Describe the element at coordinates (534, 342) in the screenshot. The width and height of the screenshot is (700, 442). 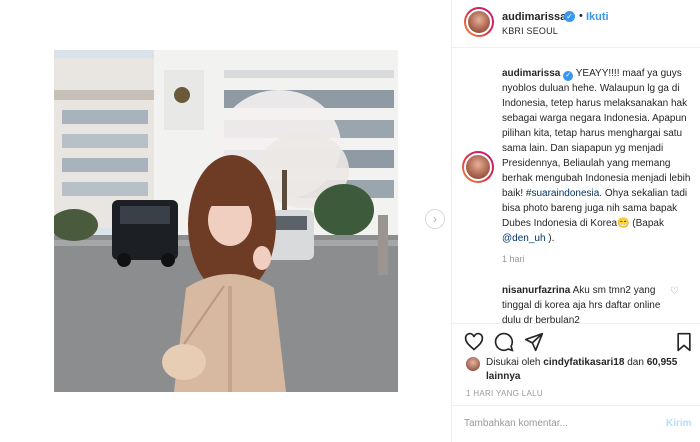
I see `share-icon` at that location.